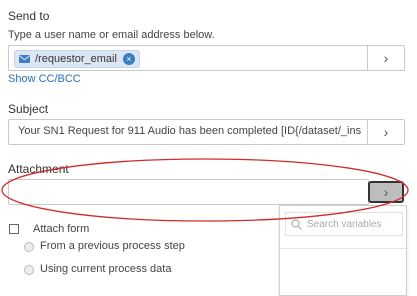  I want to click on recipient-chip-label: /requestor_email, so click(76, 59).